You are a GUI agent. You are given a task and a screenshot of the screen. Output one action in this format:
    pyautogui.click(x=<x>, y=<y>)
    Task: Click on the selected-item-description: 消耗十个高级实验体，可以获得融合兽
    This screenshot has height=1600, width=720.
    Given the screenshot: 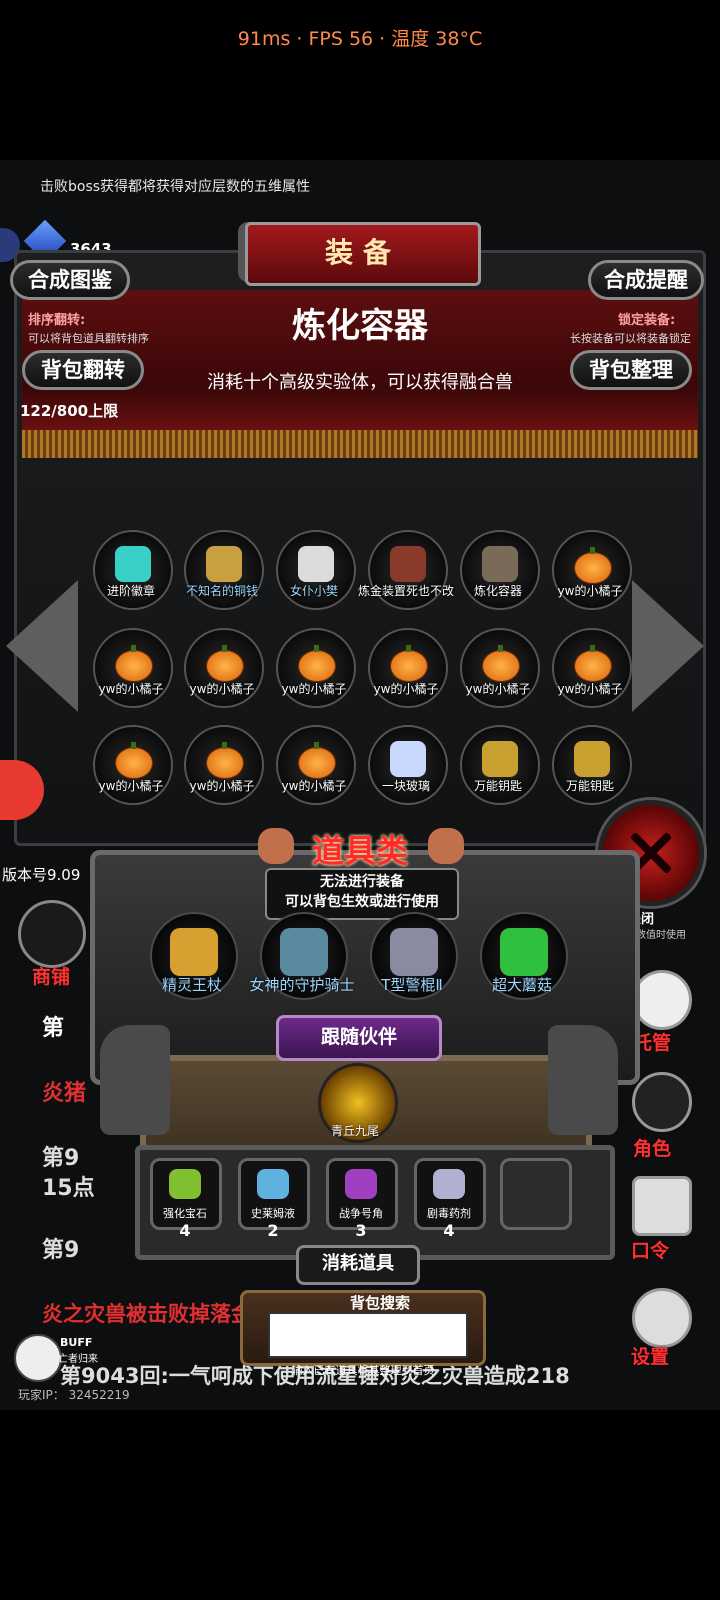 What is the action you would take?
    pyautogui.click(x=360, y=382)
    